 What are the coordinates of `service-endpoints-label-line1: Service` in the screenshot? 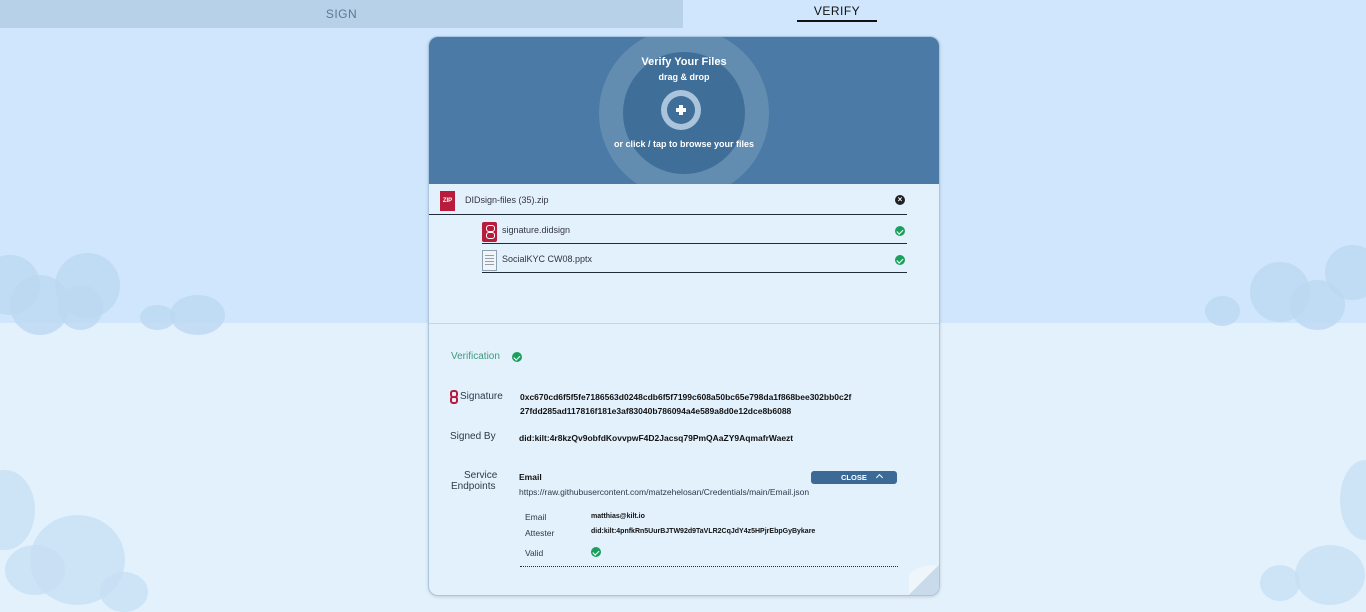 It's located at (481, 475).